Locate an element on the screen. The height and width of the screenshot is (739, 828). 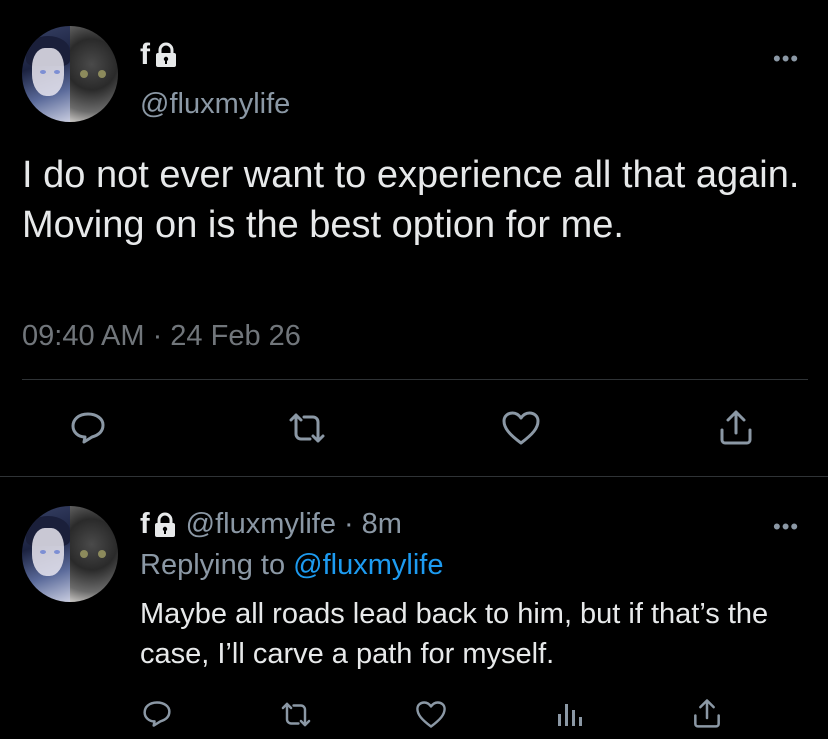
replying-handle-link: @fluxmylife is located at coordinates (368, 565).